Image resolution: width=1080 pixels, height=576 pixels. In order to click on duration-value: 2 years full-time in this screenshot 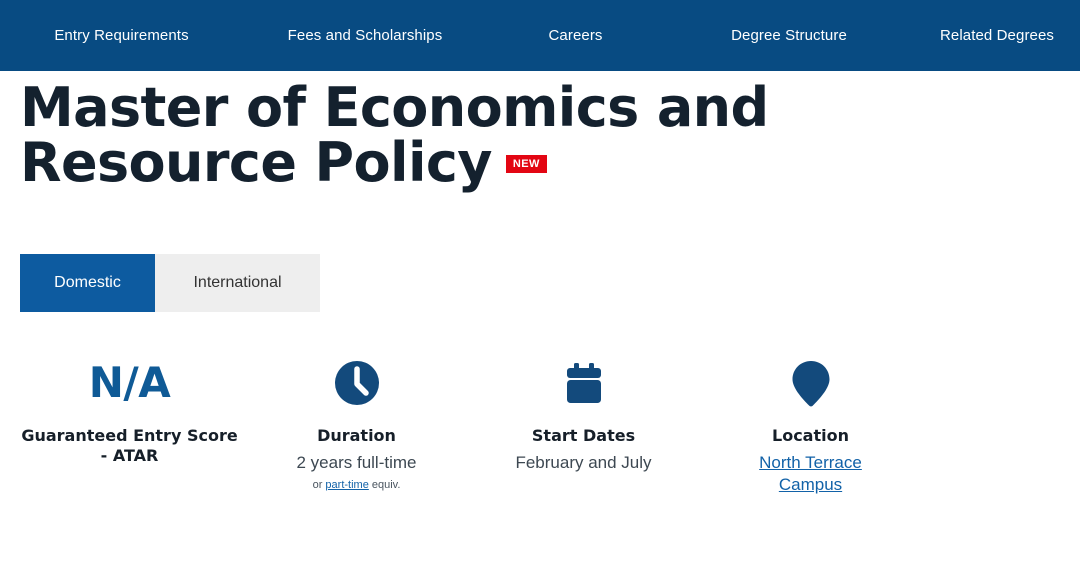, I will do `click(356, 462)`.